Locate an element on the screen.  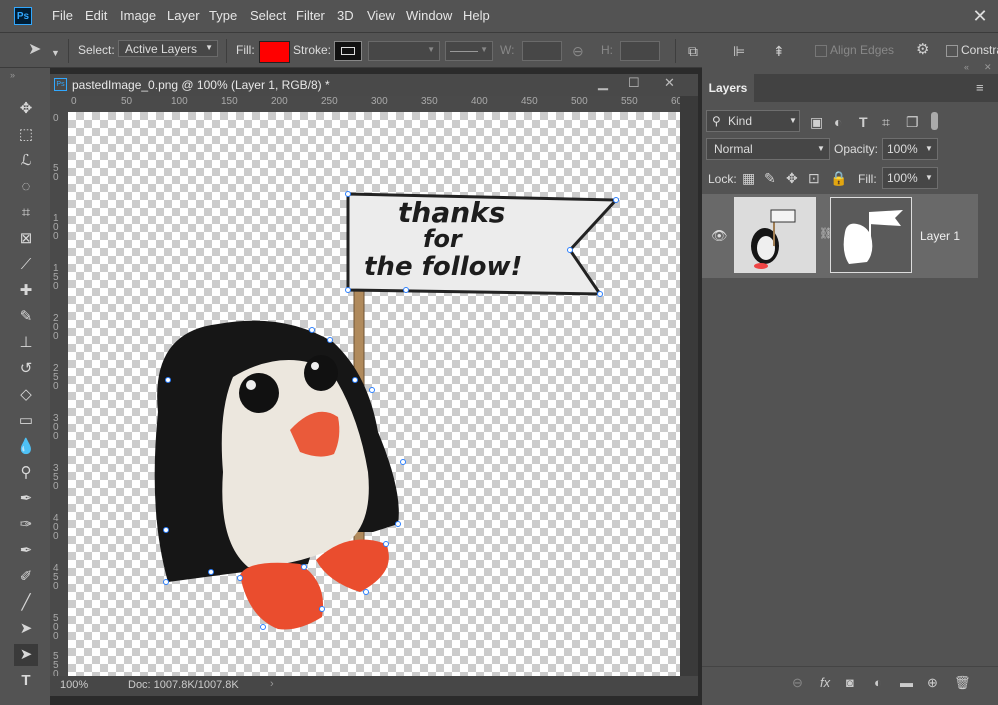
align-edges-checkbox is located at coordinates (821, 51).